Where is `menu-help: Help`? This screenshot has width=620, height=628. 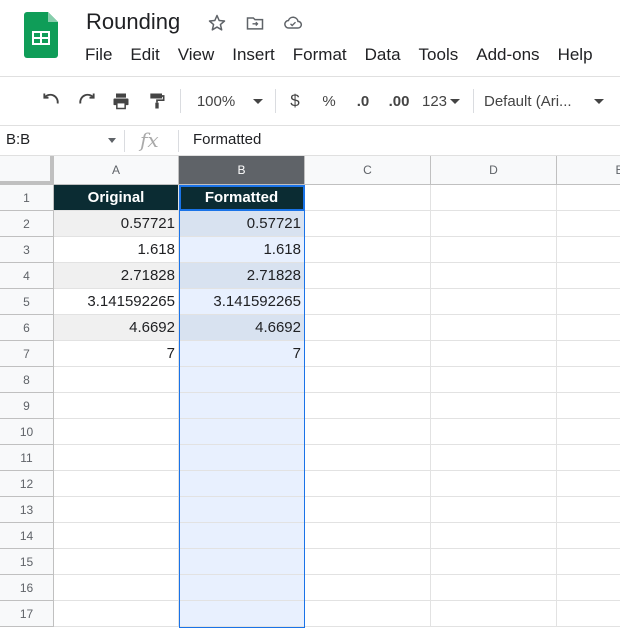 menu-help: Help is located at coordinates (575, 56).